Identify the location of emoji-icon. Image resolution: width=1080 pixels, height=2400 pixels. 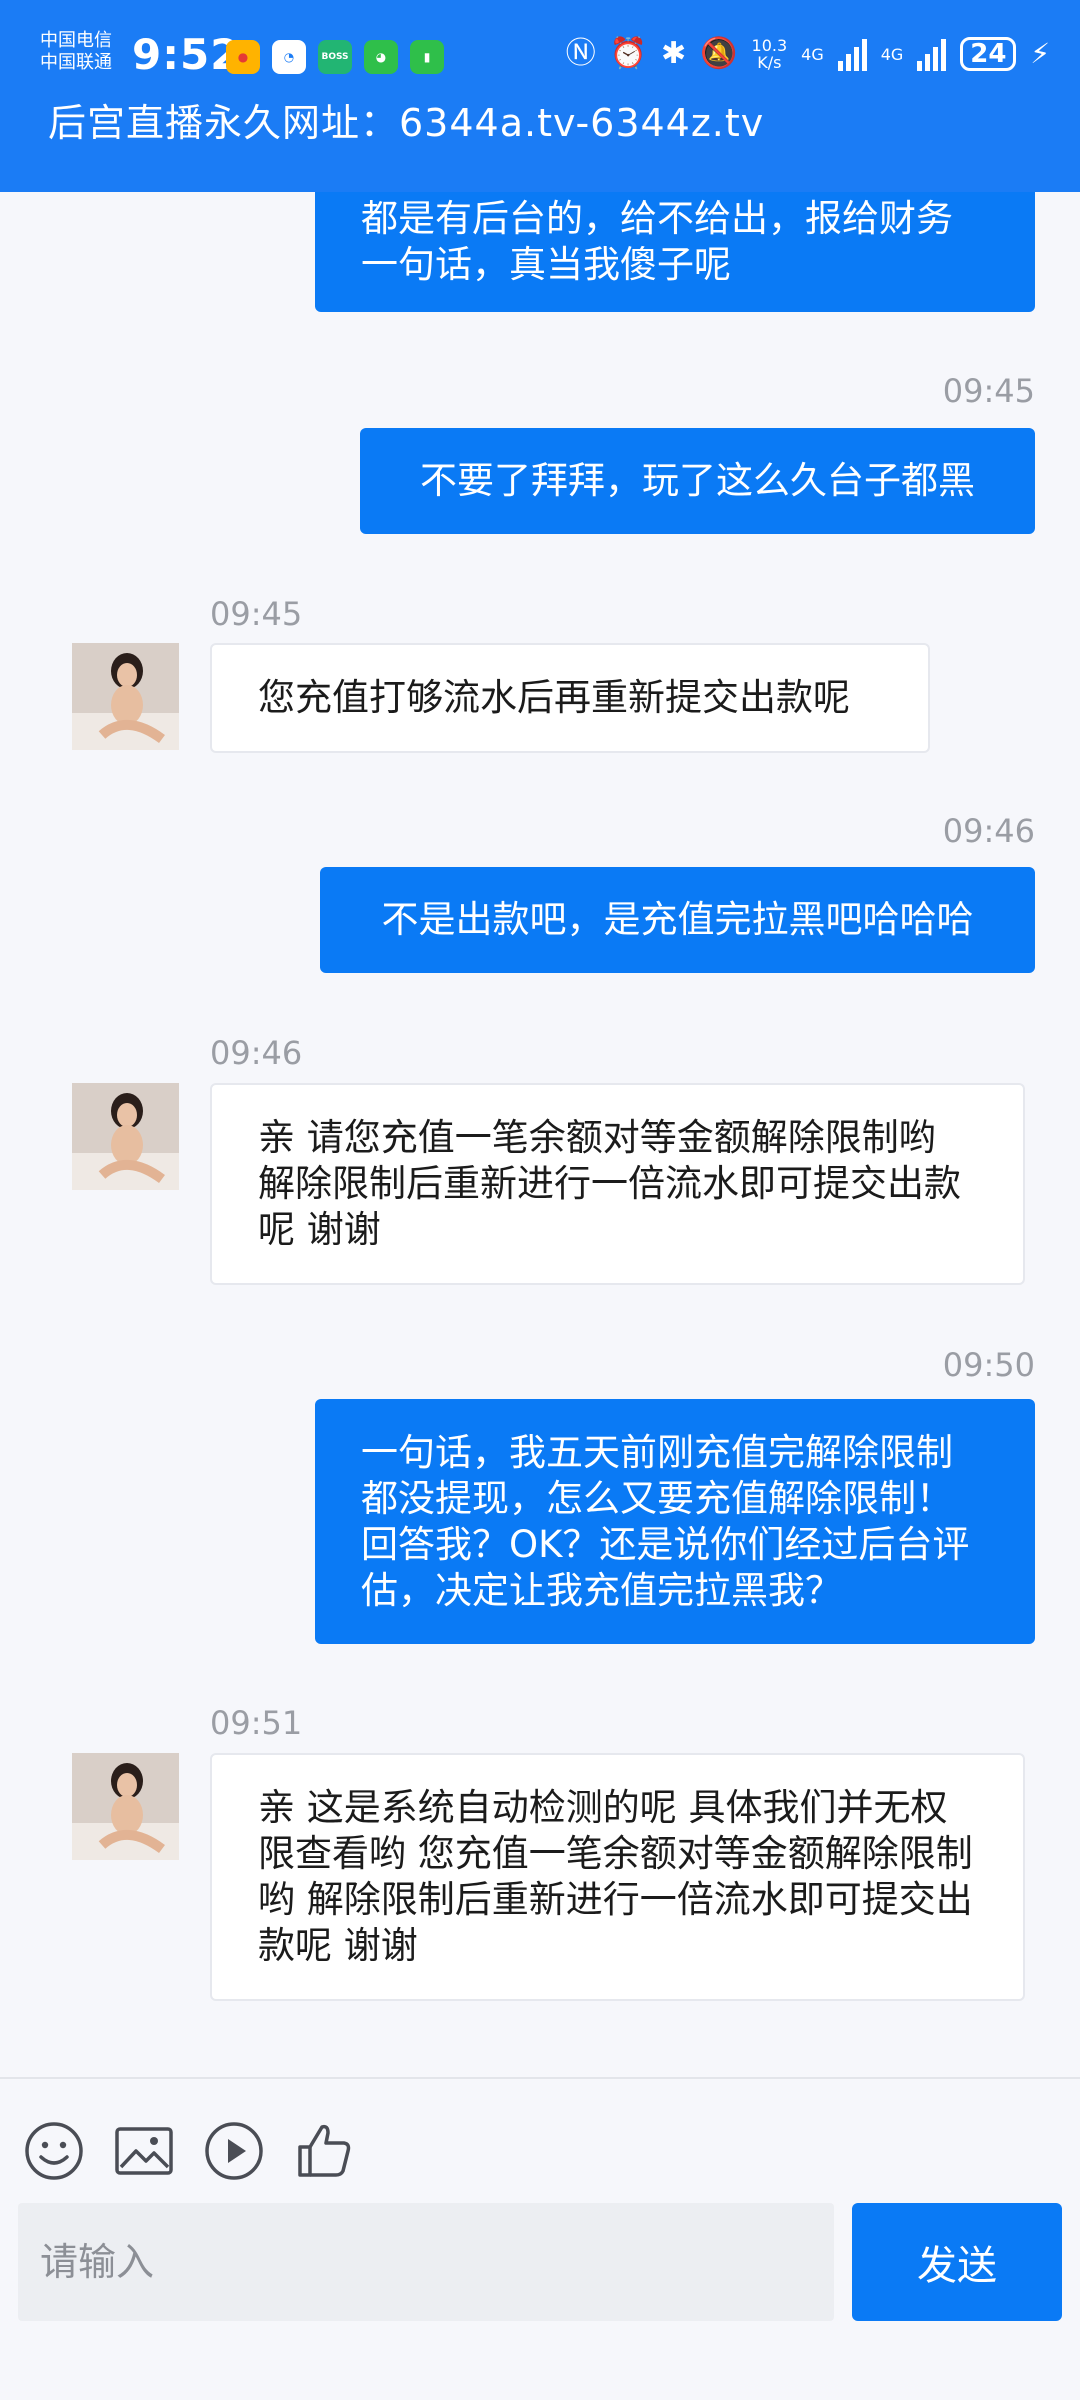
(54, 2151).